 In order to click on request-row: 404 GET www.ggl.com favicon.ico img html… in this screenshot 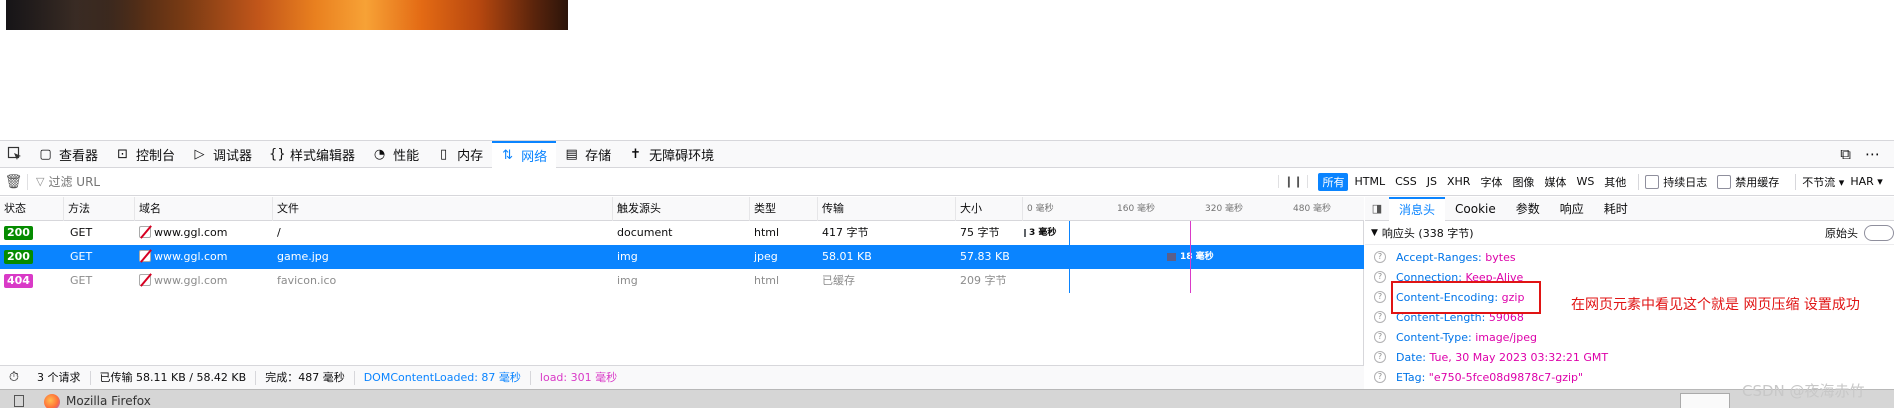, I will do `click(682, 281)`.